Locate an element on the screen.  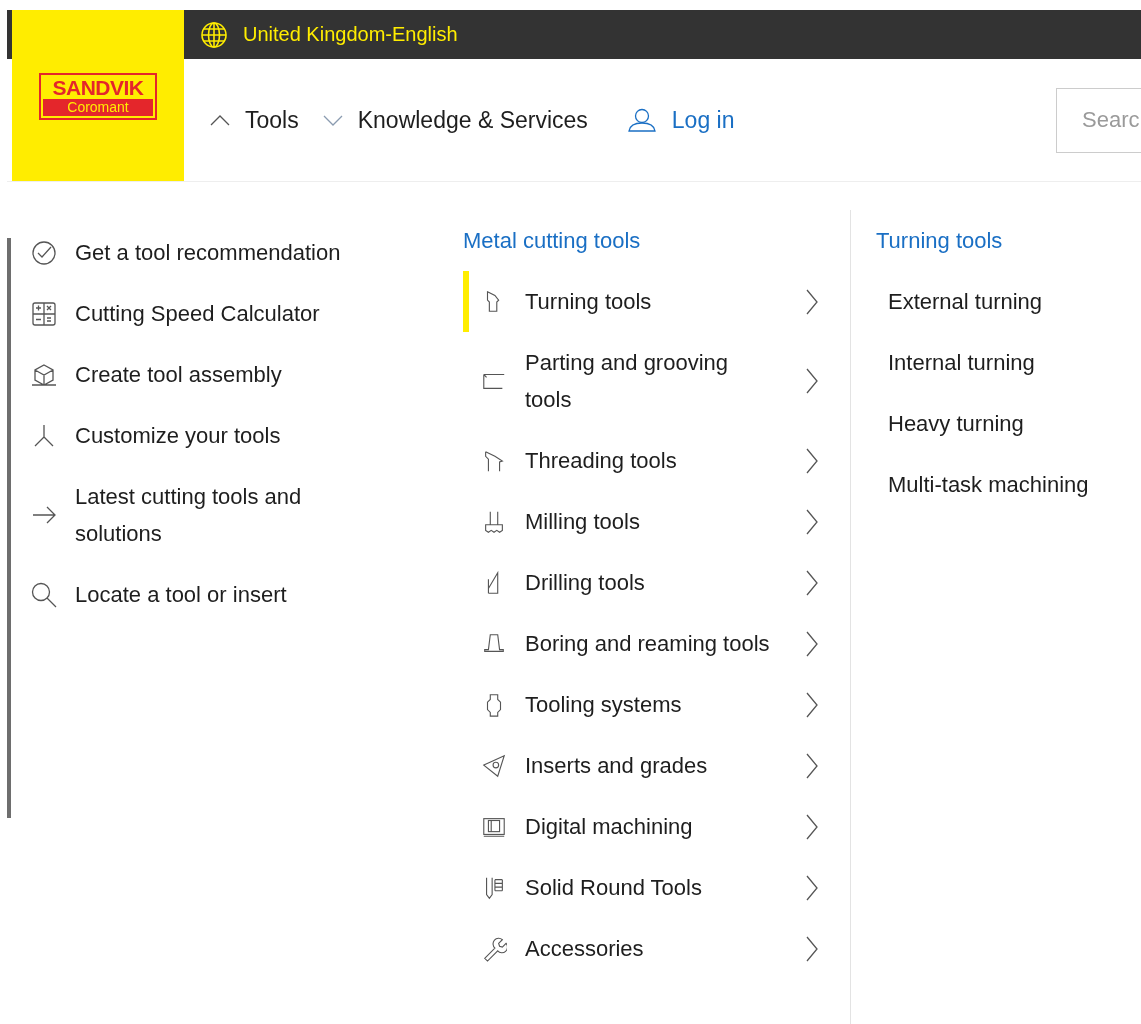
category-link: Inserts and grades is located at coordinates (656, 765).